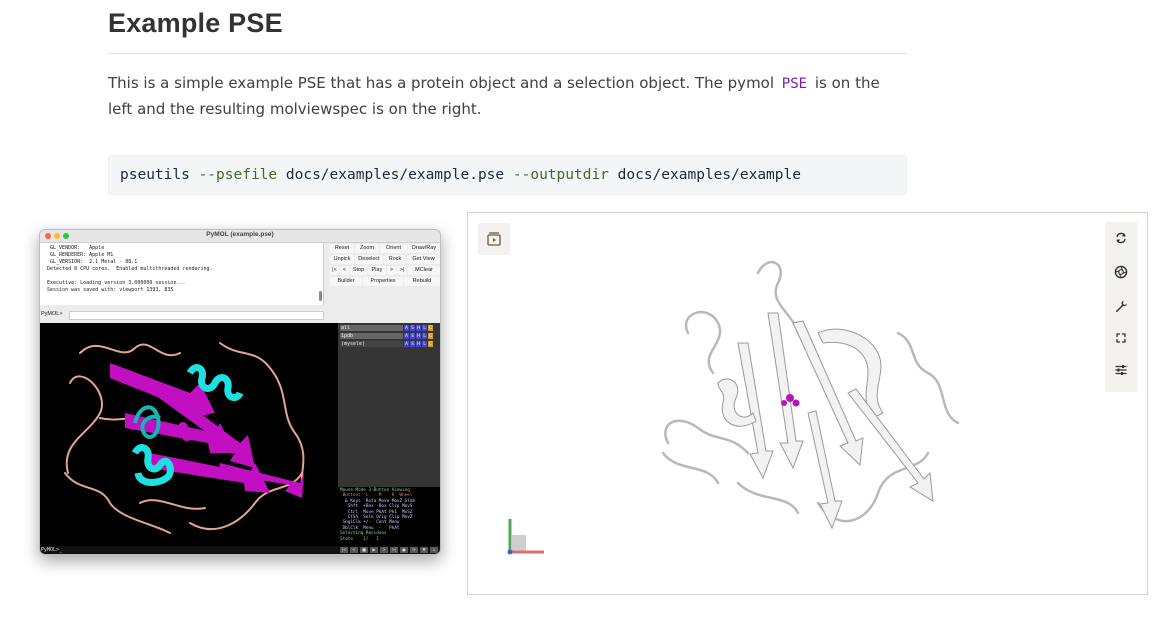 This screenshot has height=619, width=1174. I want to click on movie-player-controls: |< < ■ ▶ > >| ● ⟳ ▼ ↓, so click(389, 550).